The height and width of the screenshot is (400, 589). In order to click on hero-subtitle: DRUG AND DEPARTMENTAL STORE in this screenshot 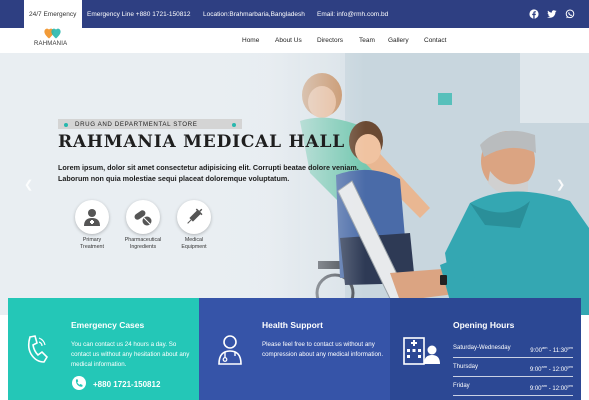, I will do `click(150, 124)`.